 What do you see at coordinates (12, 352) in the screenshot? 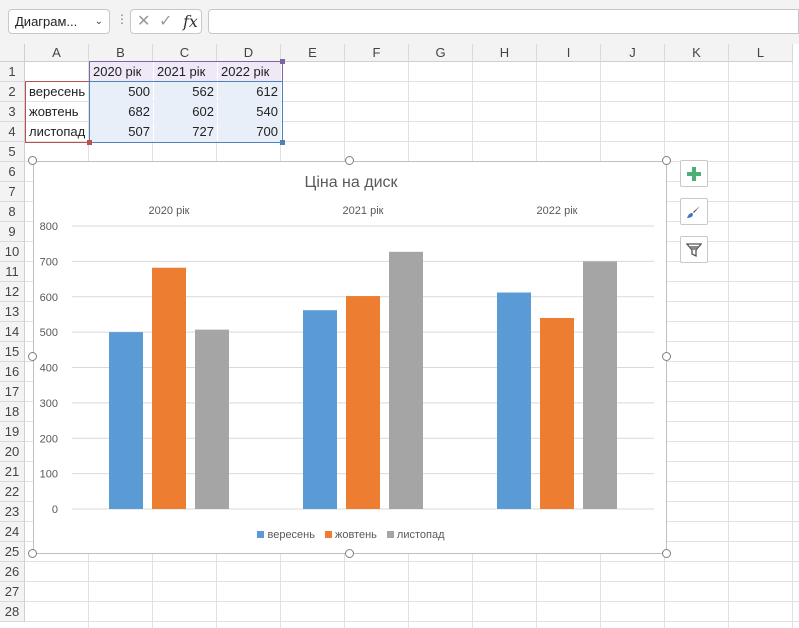
I see `row-header: 15` at bounding box center [12, 352].